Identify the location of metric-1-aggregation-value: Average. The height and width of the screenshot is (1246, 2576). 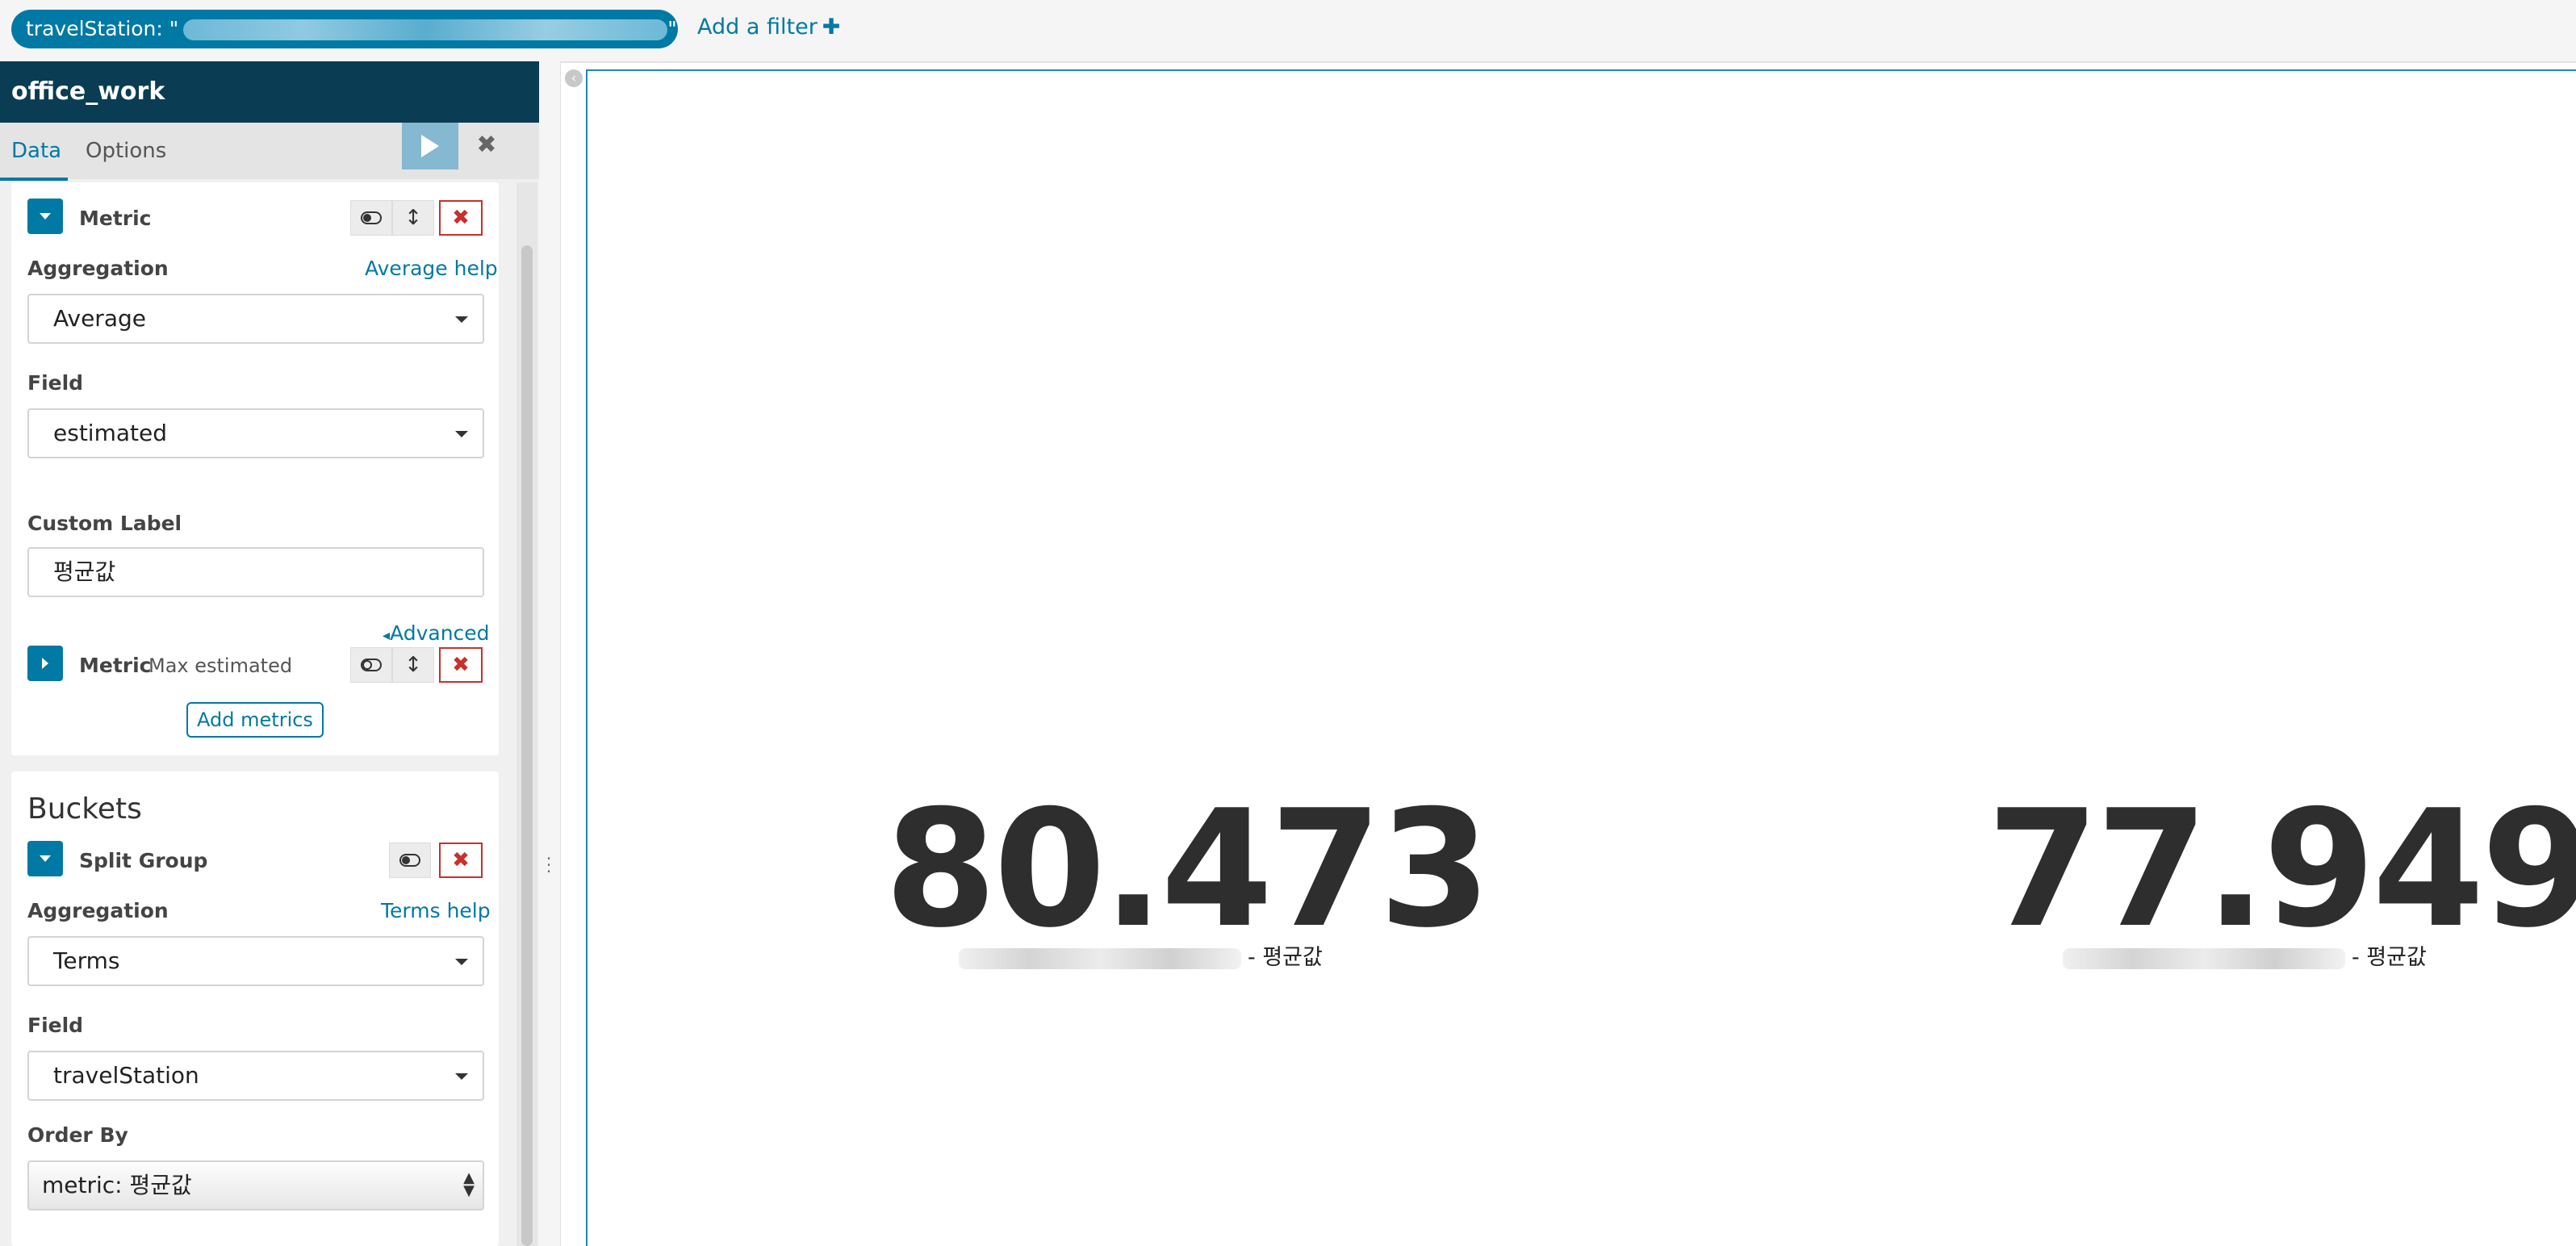
(99, 318).